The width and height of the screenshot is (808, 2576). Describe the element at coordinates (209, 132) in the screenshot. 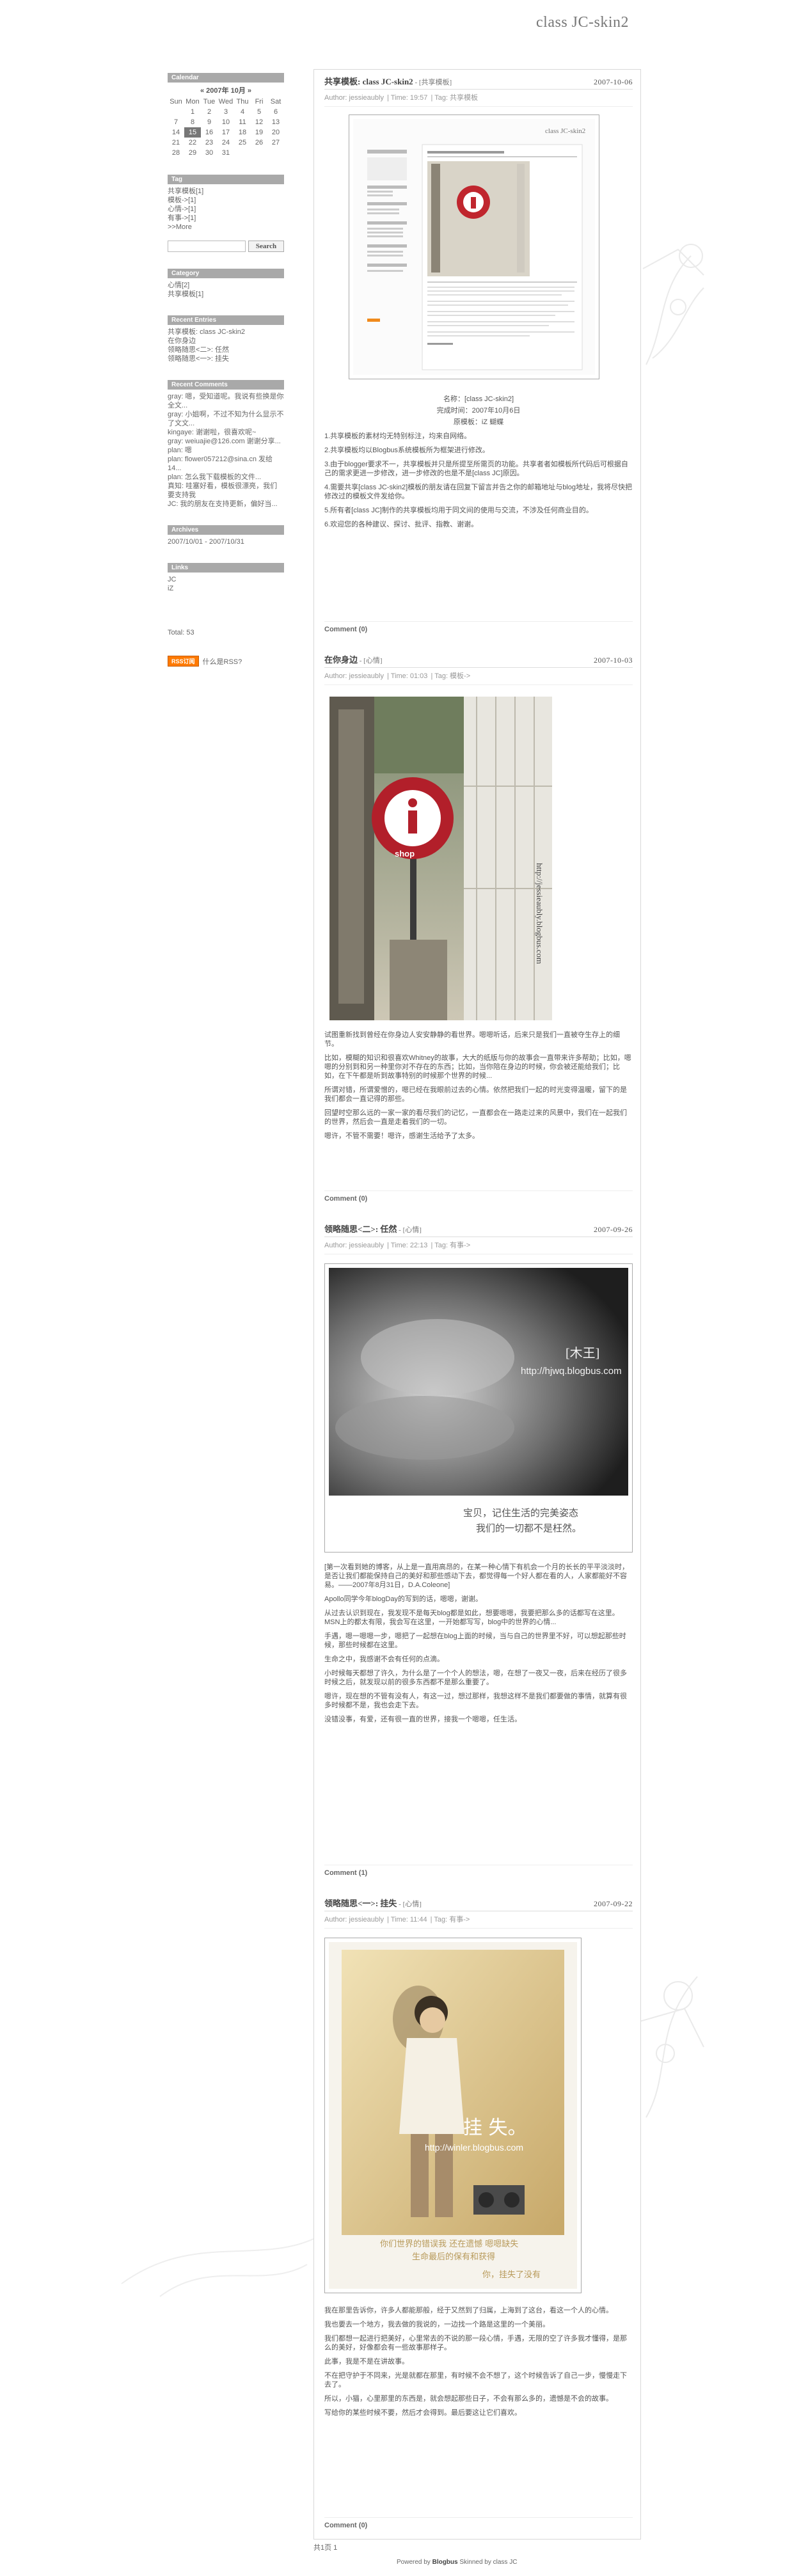

I see `calendar-day: 16` at that location.